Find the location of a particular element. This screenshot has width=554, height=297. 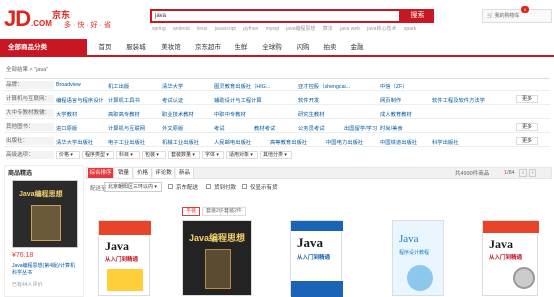

filter-value: 辅助设计与工程计算 is located at coordinates (238, 100).